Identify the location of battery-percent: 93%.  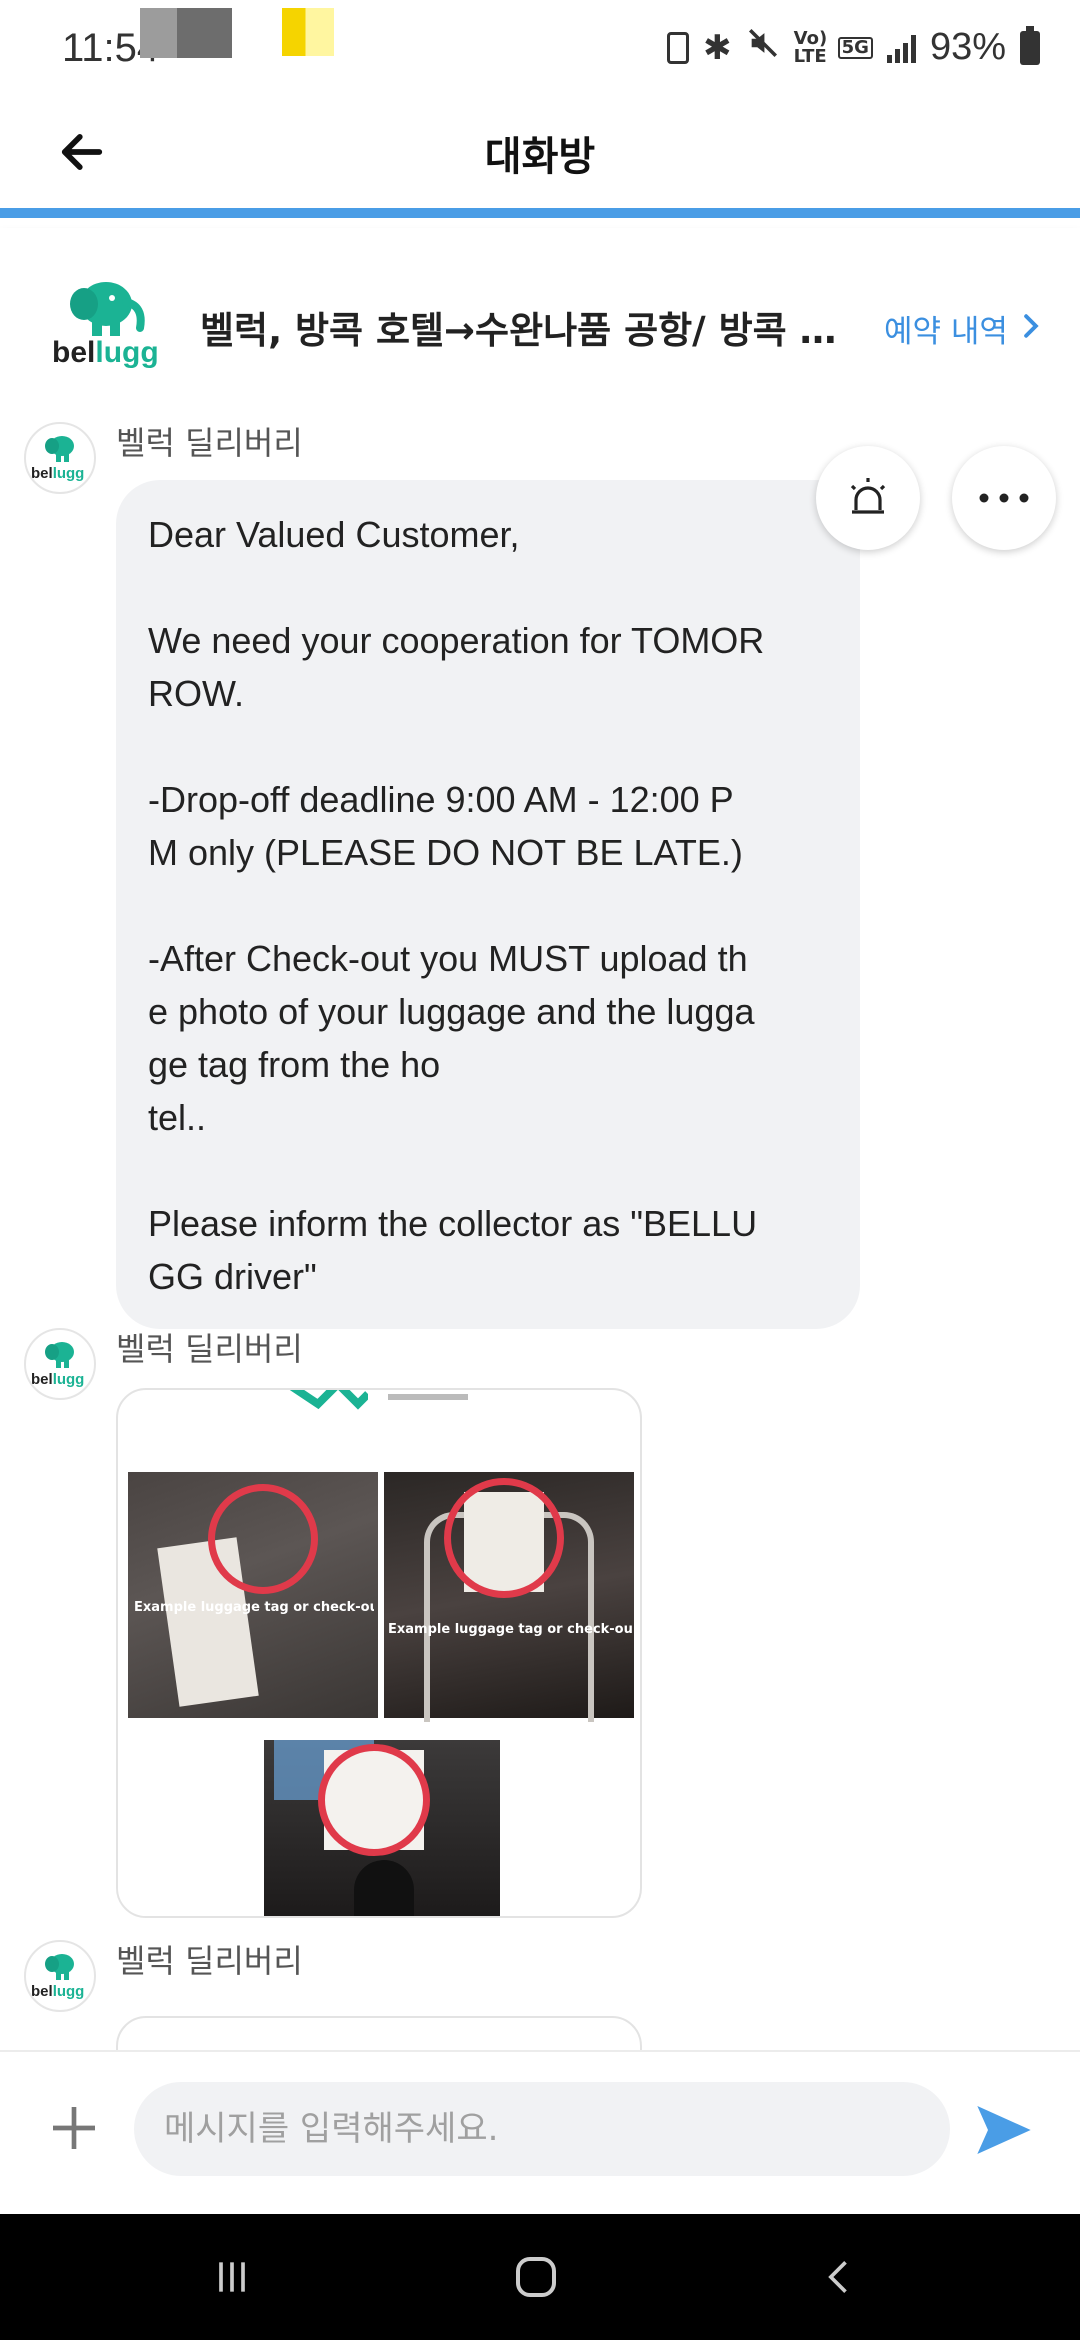
(967, 47).